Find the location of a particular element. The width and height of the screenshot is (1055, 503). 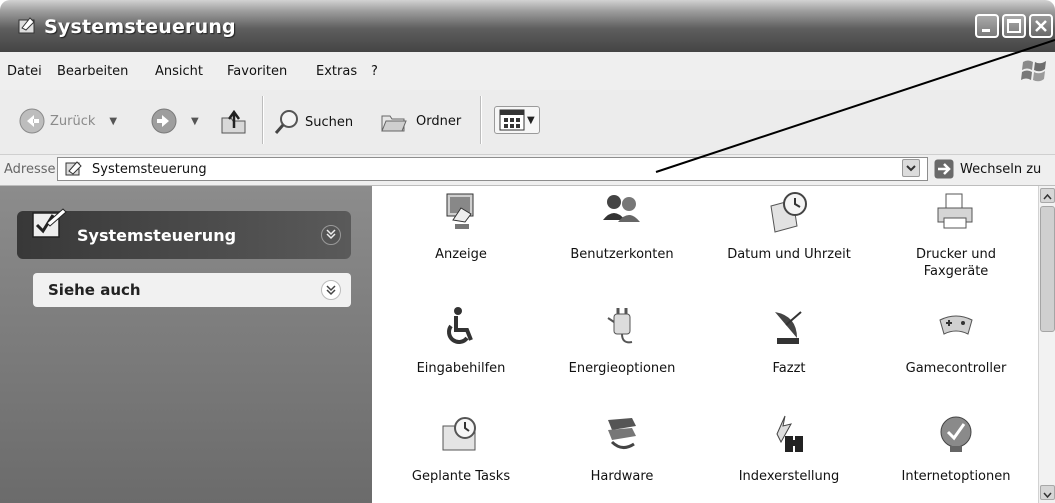

back-dropdown-icon: ▼ is located at coordinates (113, 121).